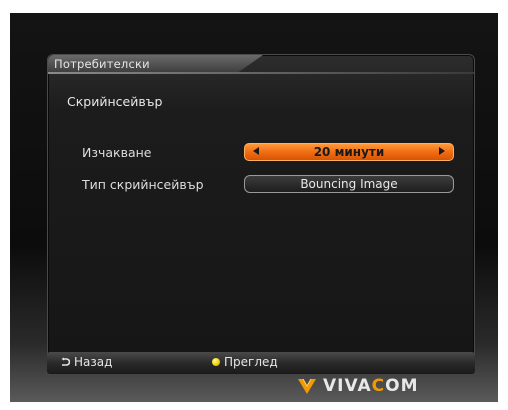 The image size is (508, 410). Describe the element at coordinates (261, 73) in the screenshot. I see `tab-divider` at that location.